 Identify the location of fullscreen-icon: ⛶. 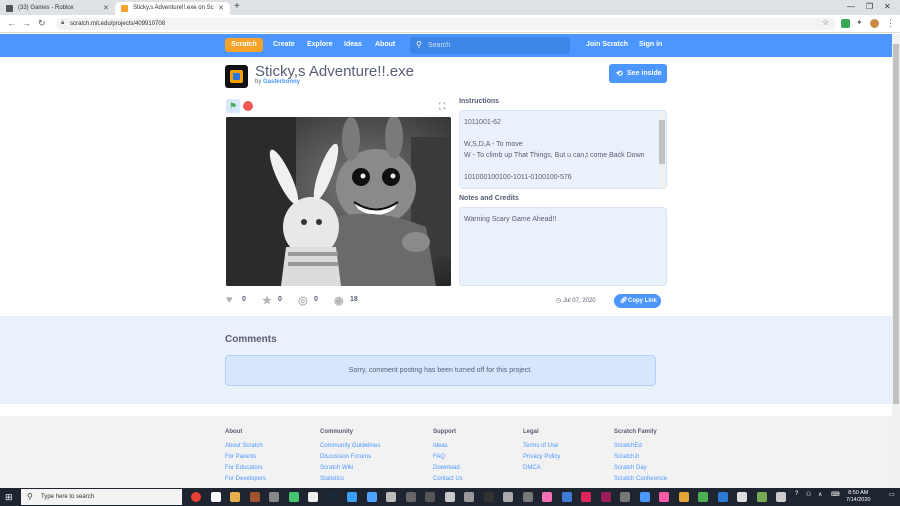
(442, 106).